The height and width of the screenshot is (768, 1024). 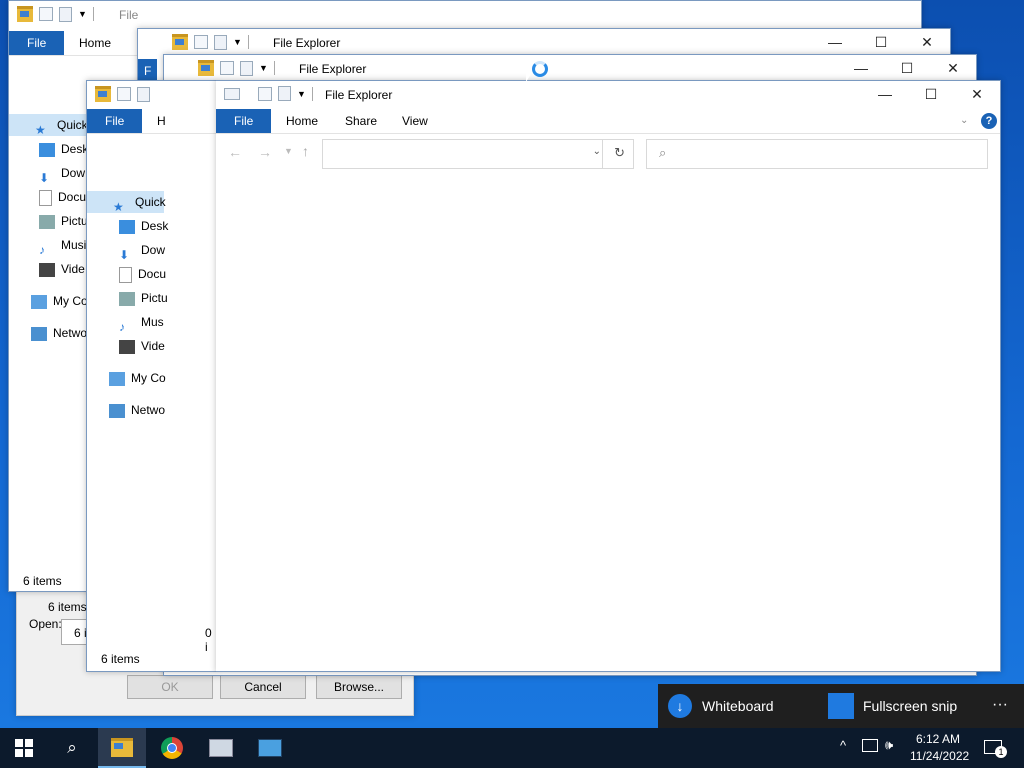 What do you see at coordinates (172, 748) in the screenshot?
I see `chrome-taskbar-button` at bounding box center [172, 748].